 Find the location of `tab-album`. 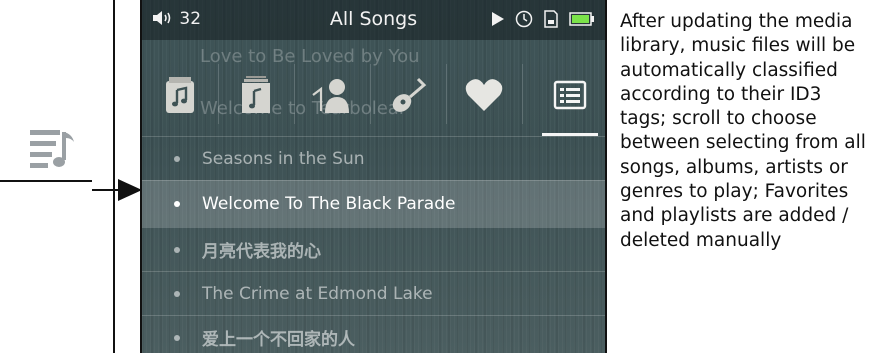

tab-album is located at coordinates (256, 95).